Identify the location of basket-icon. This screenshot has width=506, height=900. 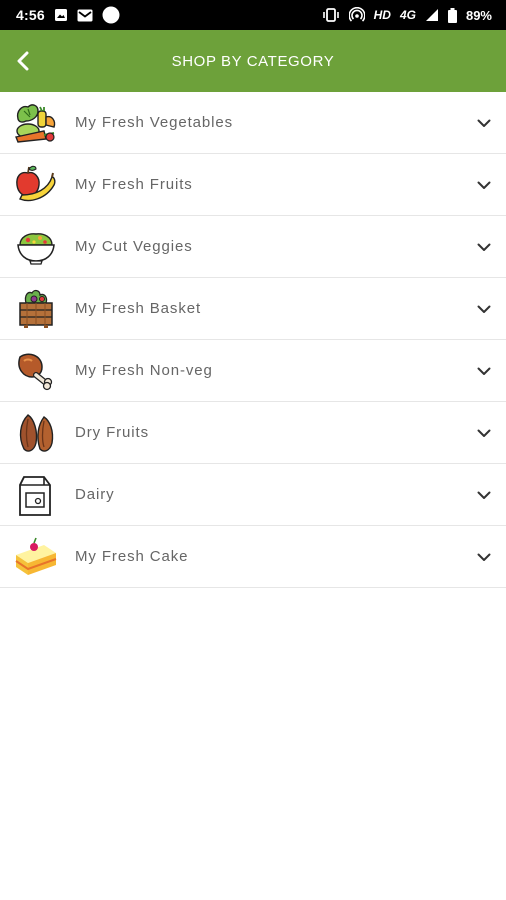
(36, 309).